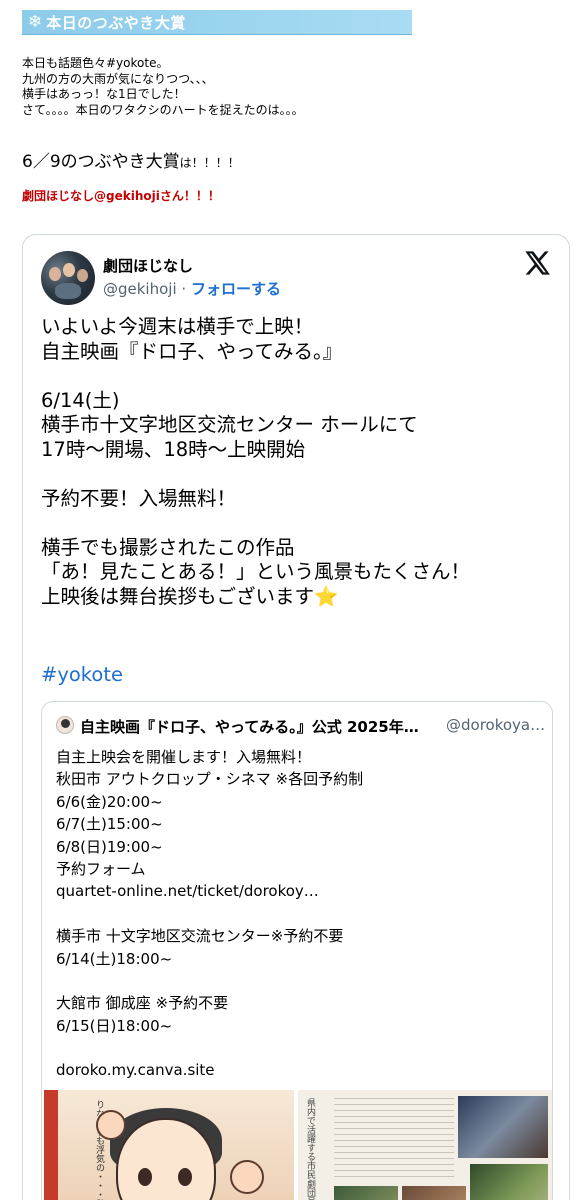 Image resolution: width=580 pixels, height=1200 pixels. What do you see at coordinates (173, 449) in the screenshot?
I see `tweet-line: 17時〜開場、18時〜上映開始` at bounding box center [173, 449].